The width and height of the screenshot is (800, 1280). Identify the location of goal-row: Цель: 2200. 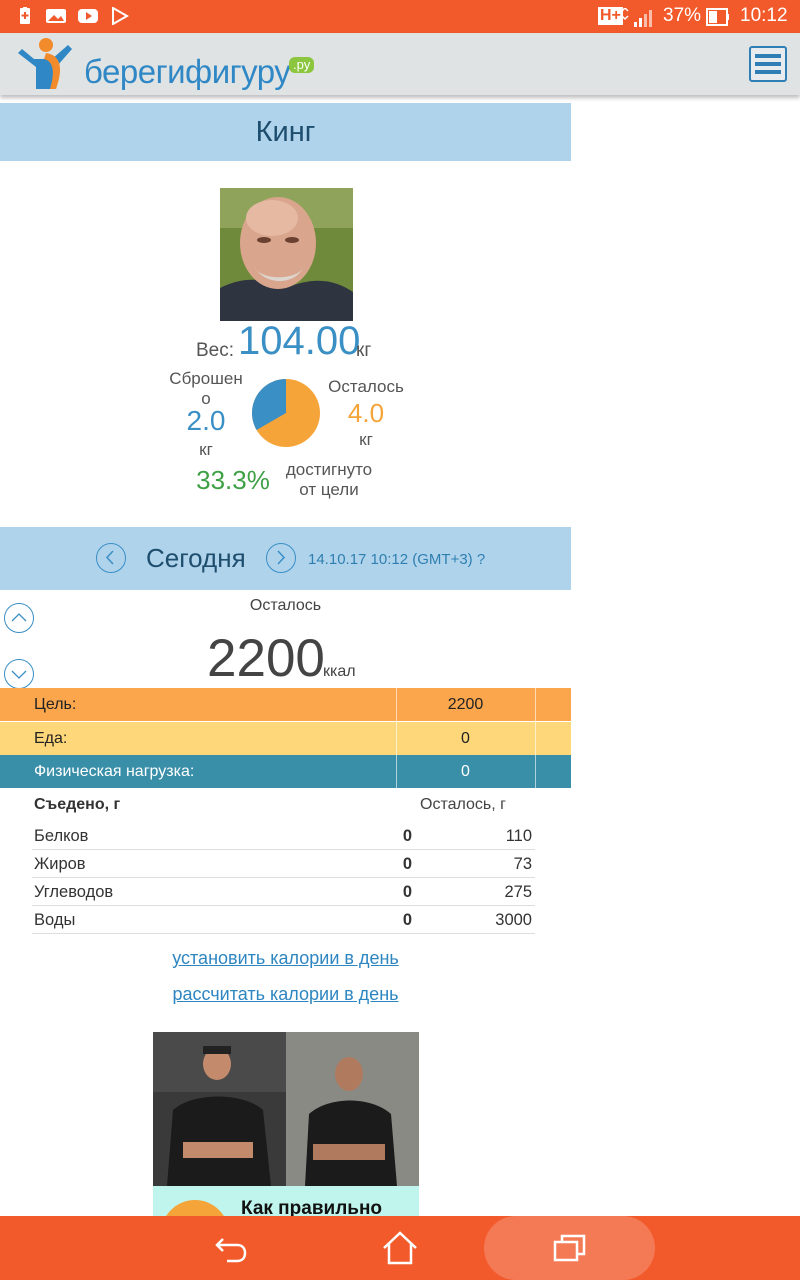
(285, 704).